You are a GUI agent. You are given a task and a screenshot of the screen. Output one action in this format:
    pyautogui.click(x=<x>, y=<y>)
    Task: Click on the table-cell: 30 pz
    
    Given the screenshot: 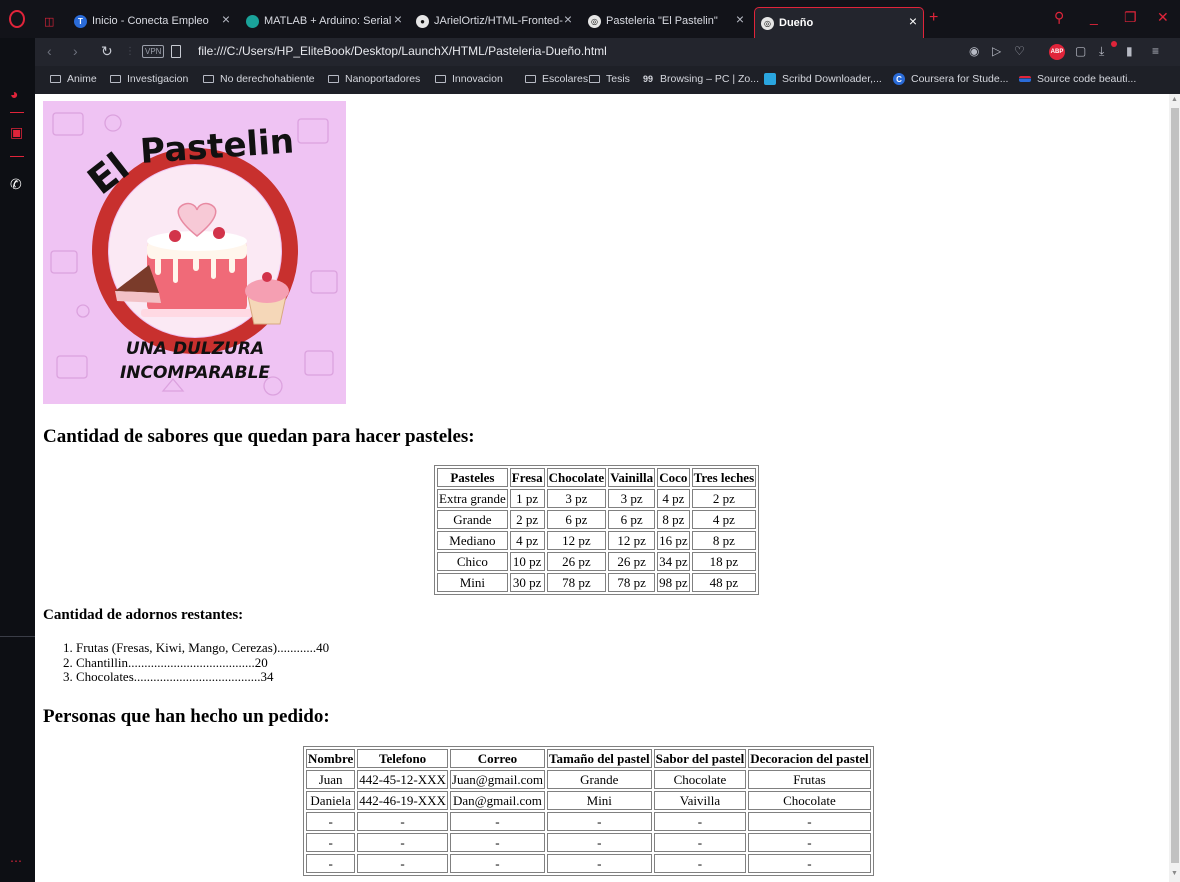 What is the action you would take?
    pyautogui.click(x=527, y=582)
    